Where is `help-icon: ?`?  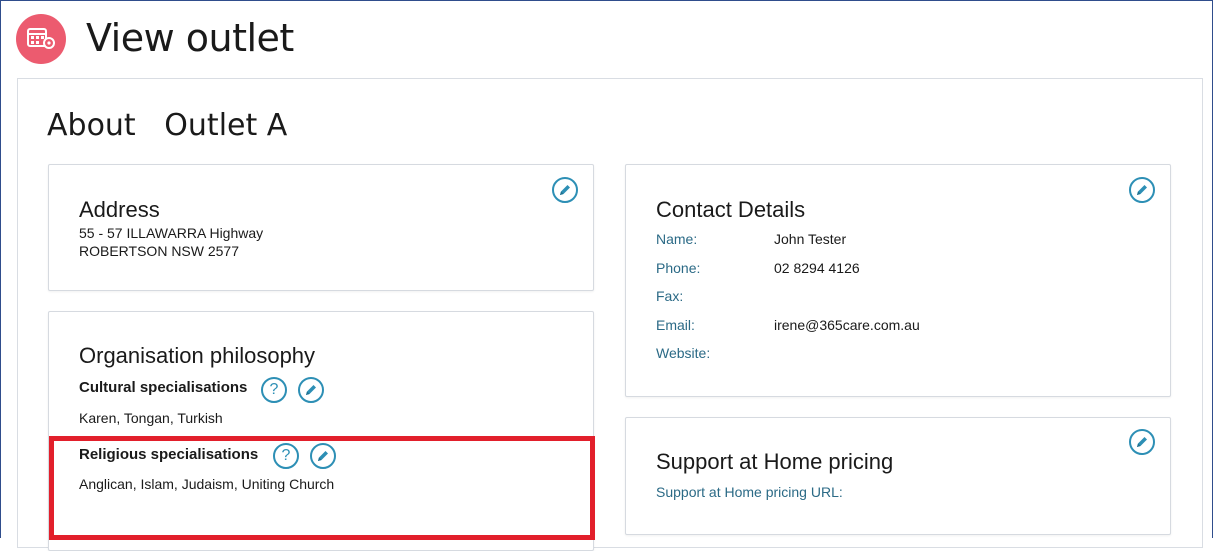 help-icon: ? is located at coordinates (274, 389).